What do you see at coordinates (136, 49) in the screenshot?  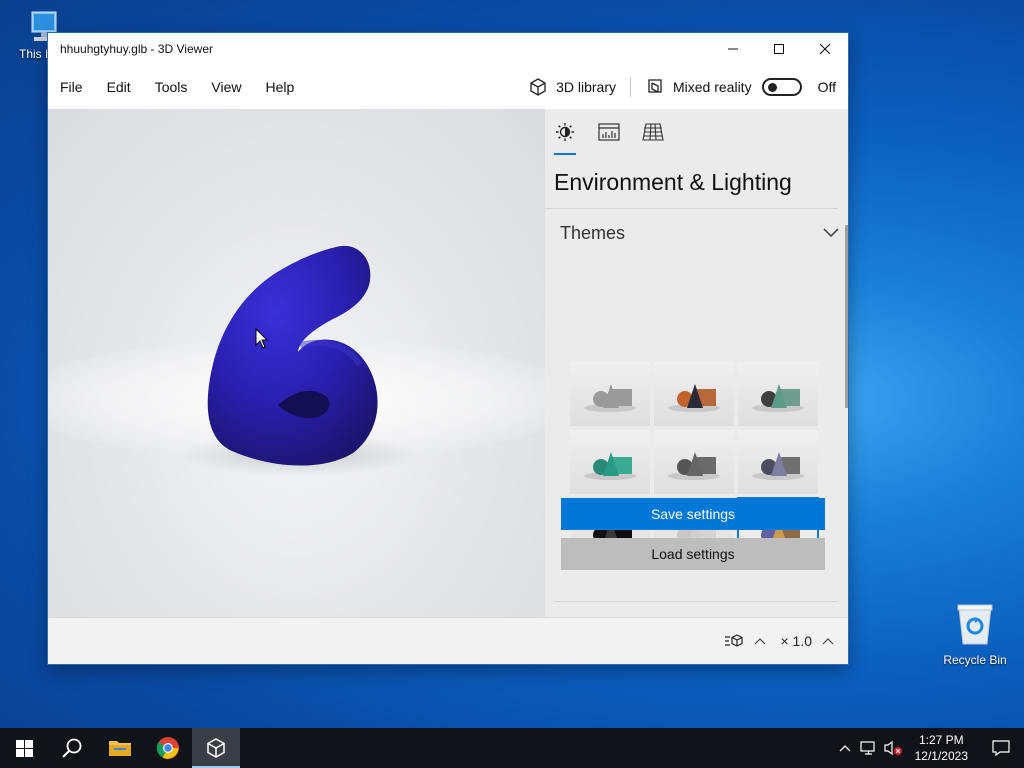 I see `window-title: hhuuhgtyhuy.glb - 3D Viewer` at bounding box center [136, 49].